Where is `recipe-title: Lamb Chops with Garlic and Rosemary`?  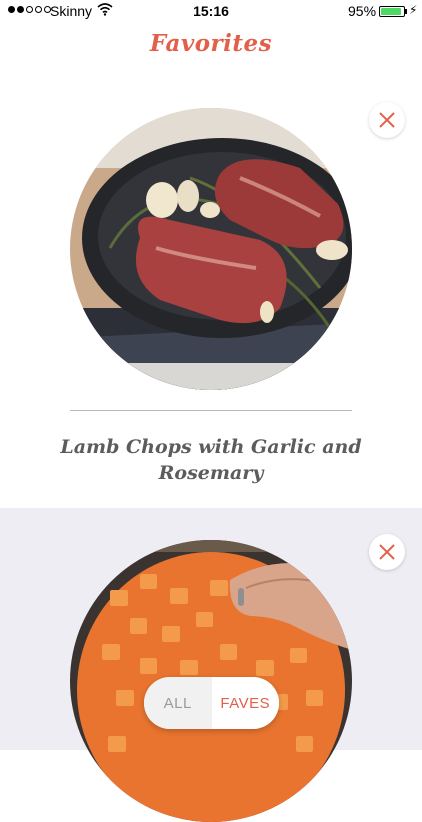
recipe-title: Lamb Chops with Garlic and Rosemary is located at coordinates (211, 460).